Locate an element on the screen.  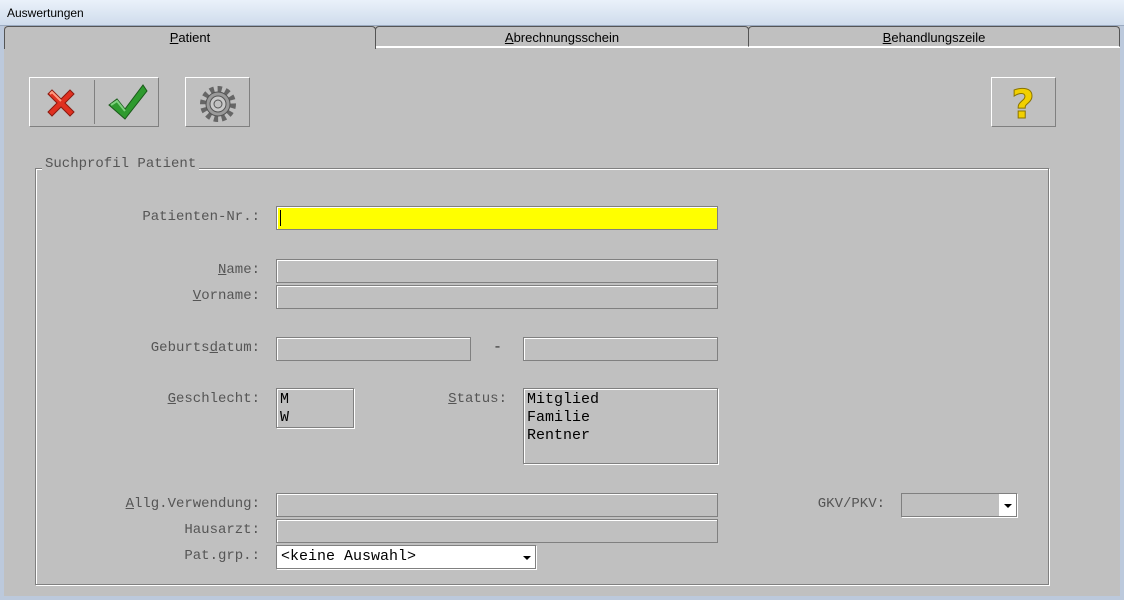
list-item: Rentner is located at coordinates (620, 436).